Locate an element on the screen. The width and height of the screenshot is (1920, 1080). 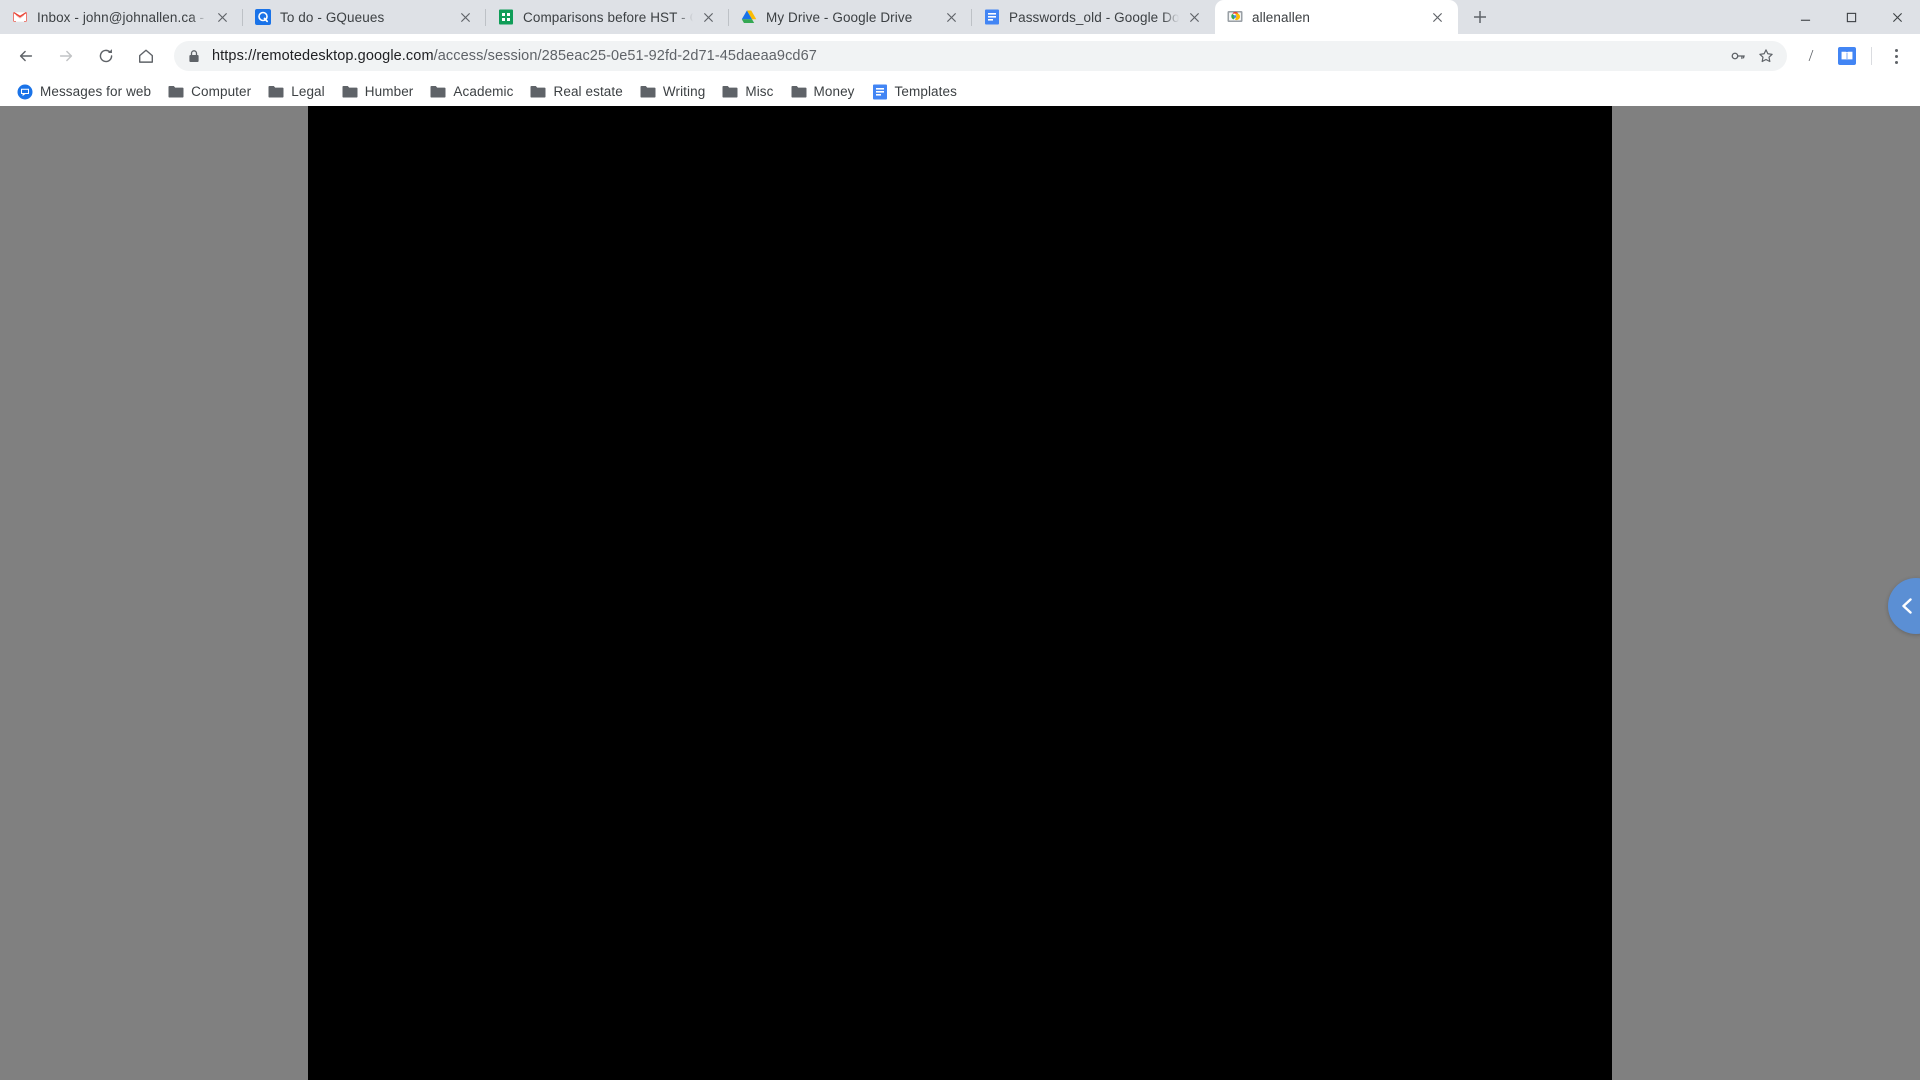
three-dot-menu-icon is located at coordinates (1896, 56).